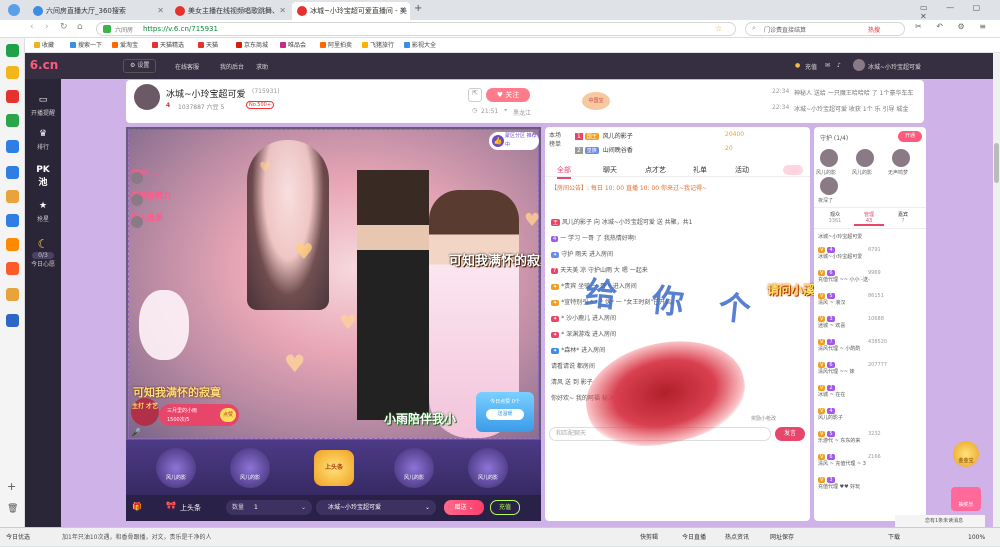 The image size is (1000, 547). What do you see at coordinates (870, 396) in the screenshot?
I see `list-item: V 2 冰城 ~ 在在` at bounding box center [870, 396].